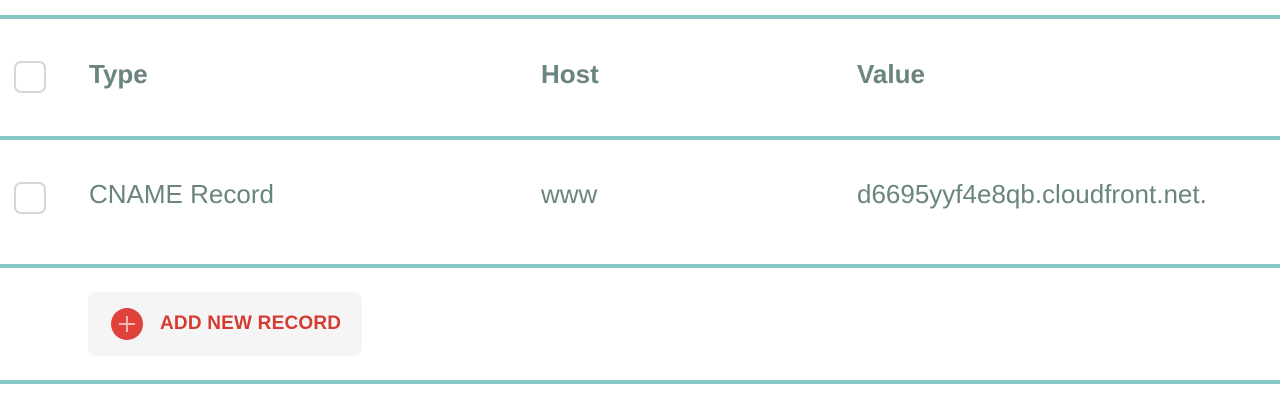 This screenshot has height=404, width=1280. What do you see at coordinates (569, 194) in the screenshot?
I see `record-host-cell: www` at bounding box center [569, 194].